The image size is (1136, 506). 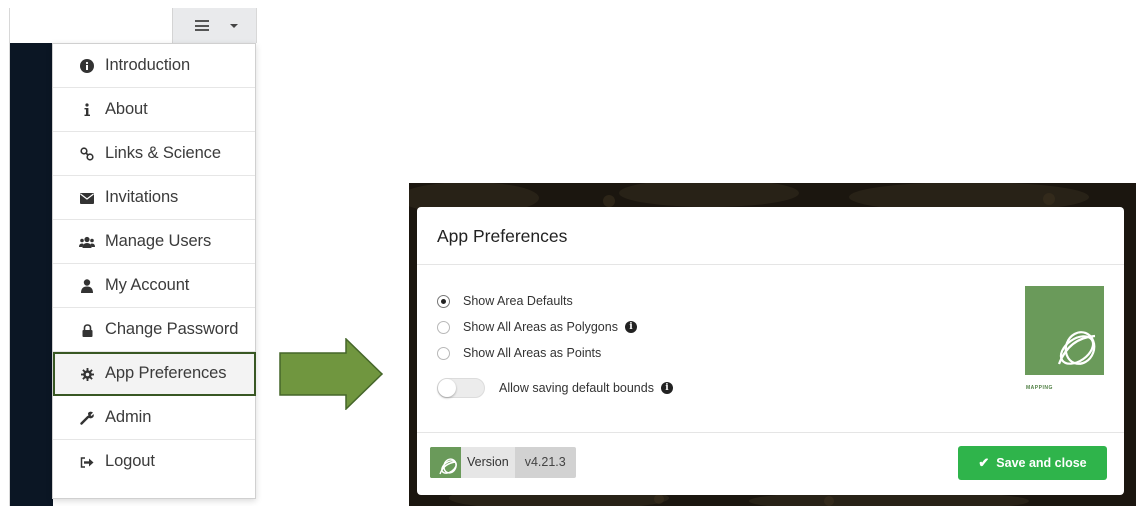 I want to click on menu-item-label: About, so click(x=126, y=109).